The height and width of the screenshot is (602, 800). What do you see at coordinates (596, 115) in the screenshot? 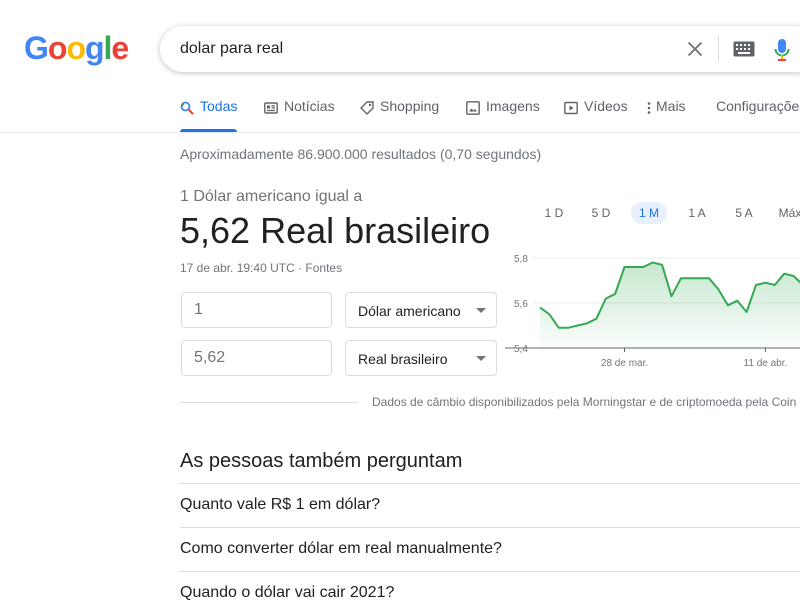
I see `tab-videos: Vídeos` at bounding box center [596, 115].